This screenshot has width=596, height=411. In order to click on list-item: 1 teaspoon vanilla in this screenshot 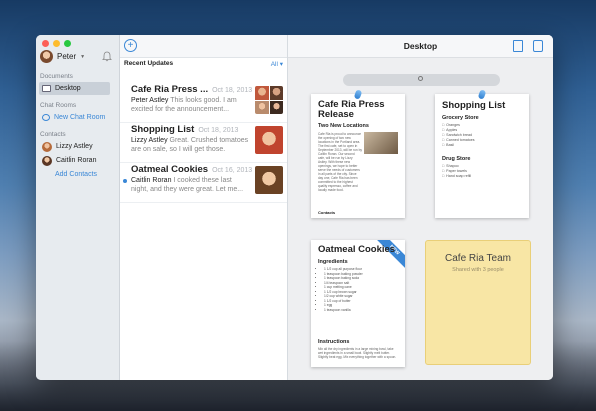, I will do `click(343, 310)`.